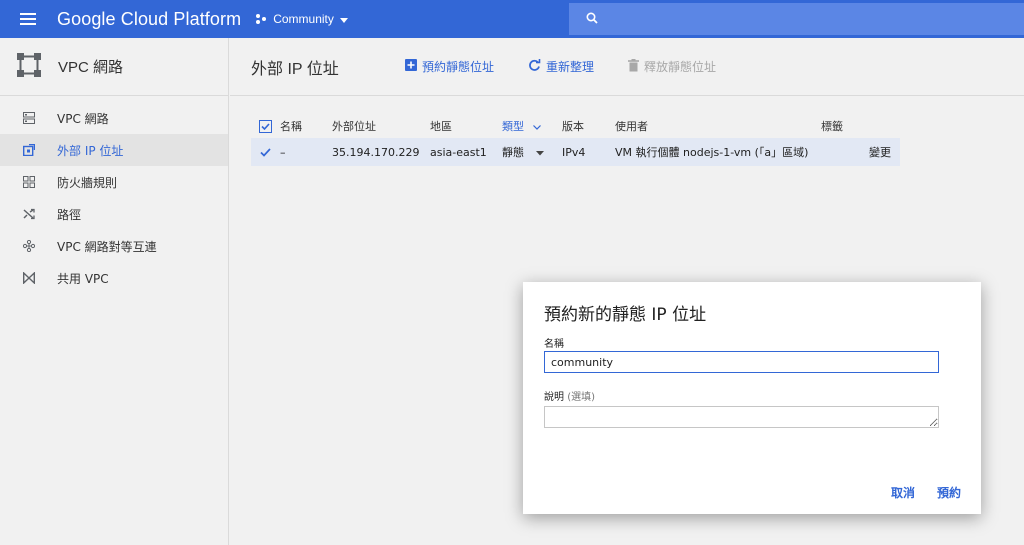 Image resolution: width=1024 pixels, height=545 pixels. I want to click on description-field-label: 說明 (選填), so click(569, 395).